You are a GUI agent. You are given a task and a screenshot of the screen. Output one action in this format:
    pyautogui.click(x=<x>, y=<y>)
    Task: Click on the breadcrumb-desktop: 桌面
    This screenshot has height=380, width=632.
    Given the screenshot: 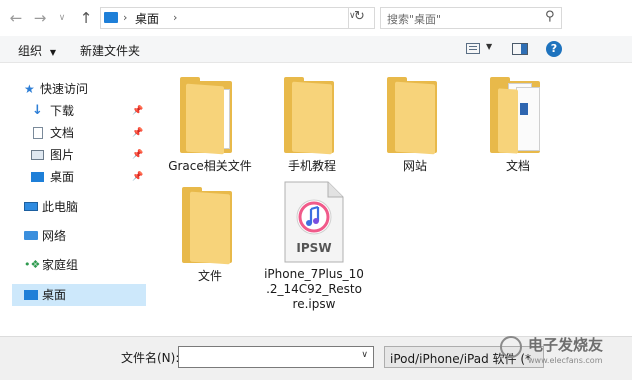 What is the action you would take?
    pyautogui.click(x=147, y=18)
    